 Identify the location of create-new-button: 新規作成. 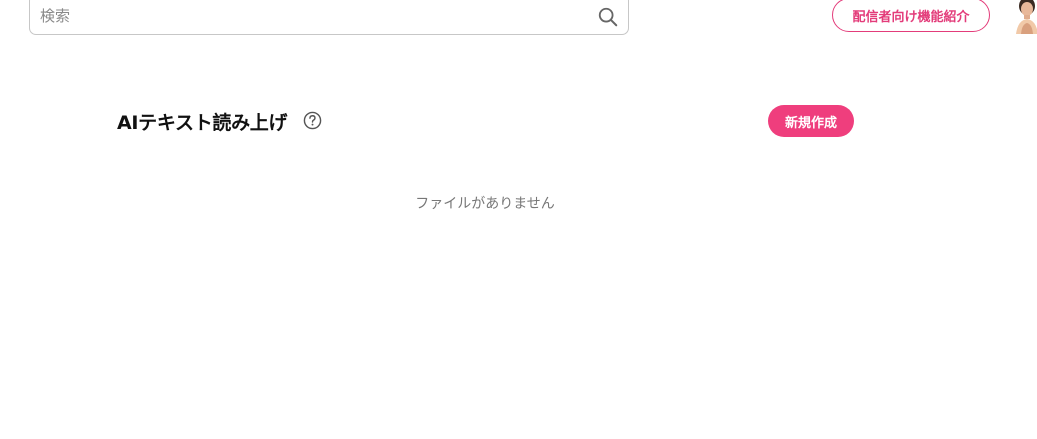
(811, 121).